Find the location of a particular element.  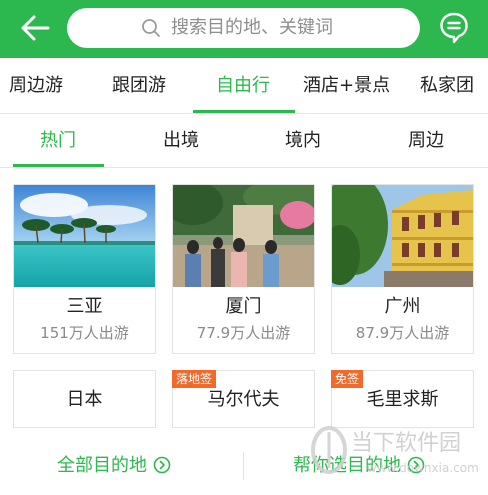

destination-card-guangzhou: 广州 87.9万人出游 is located at coordinates (402, 269).